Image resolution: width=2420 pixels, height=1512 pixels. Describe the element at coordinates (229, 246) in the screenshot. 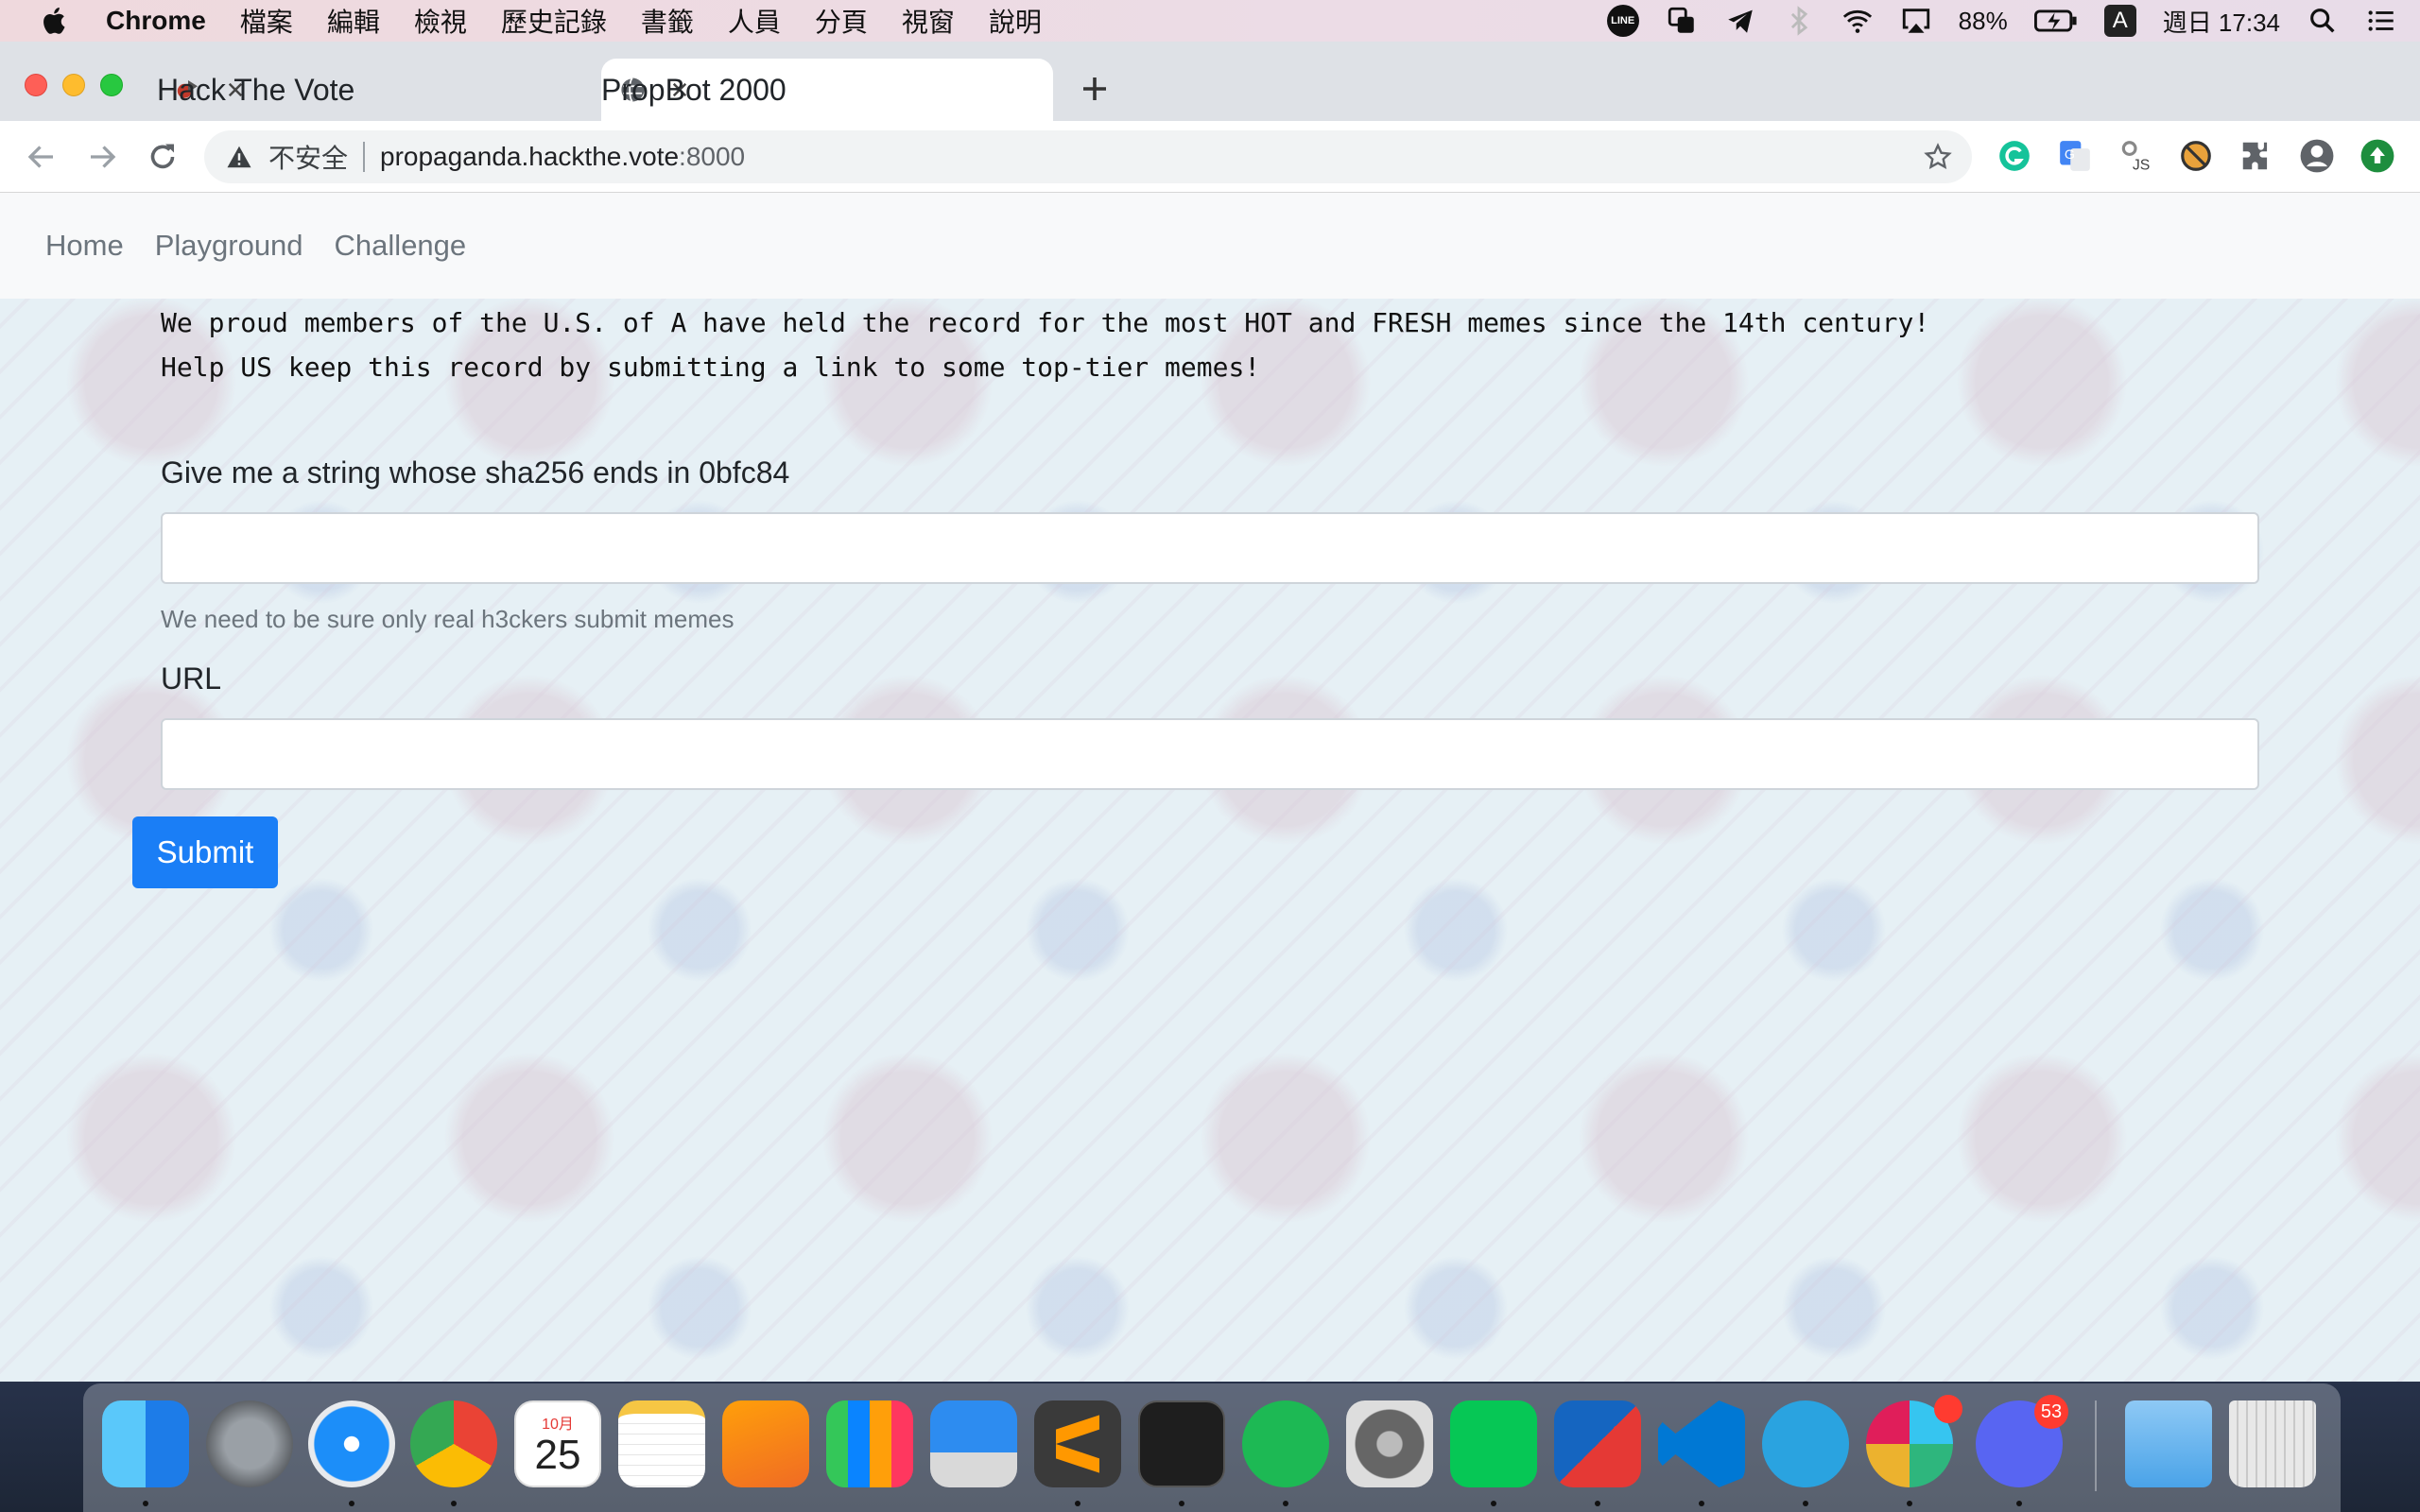

I see `nav-link-playground: Playground` at that location.